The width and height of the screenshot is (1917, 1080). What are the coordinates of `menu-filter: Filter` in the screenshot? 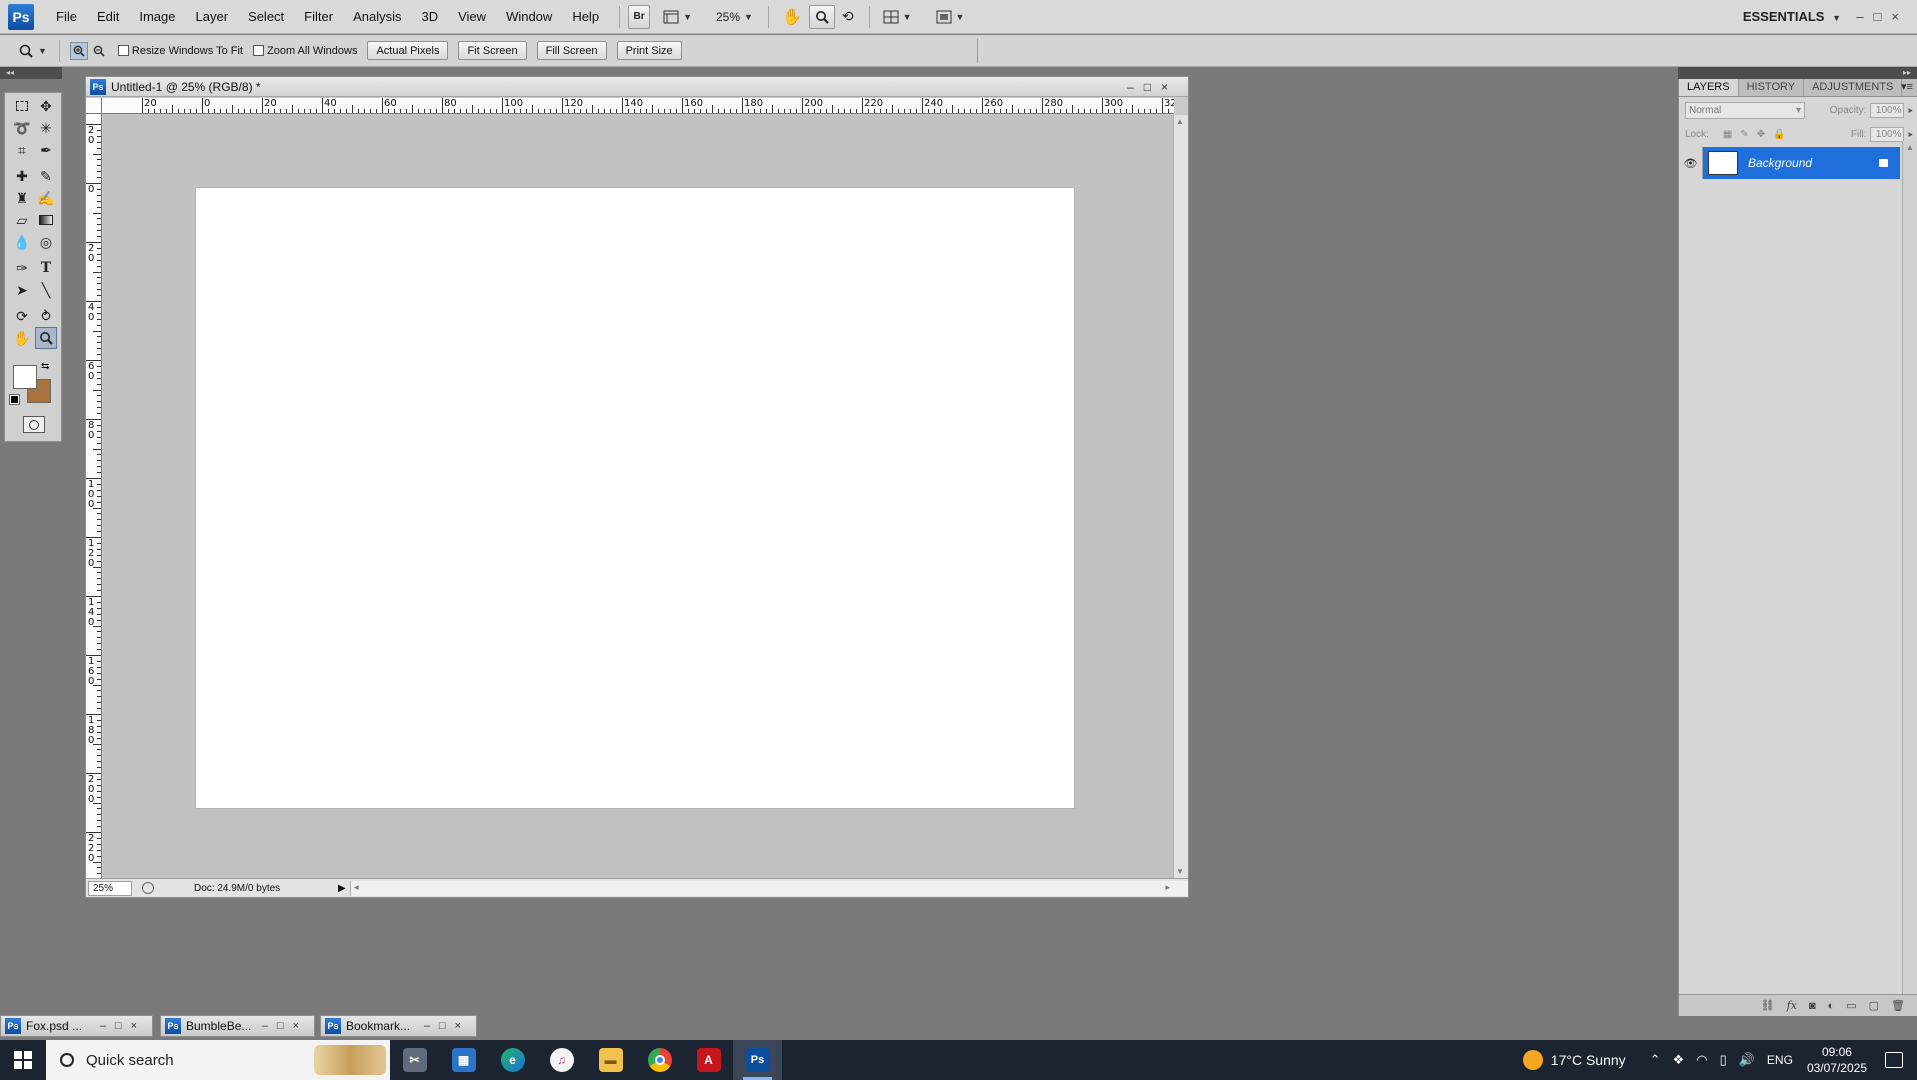 It's located at (318, 17).